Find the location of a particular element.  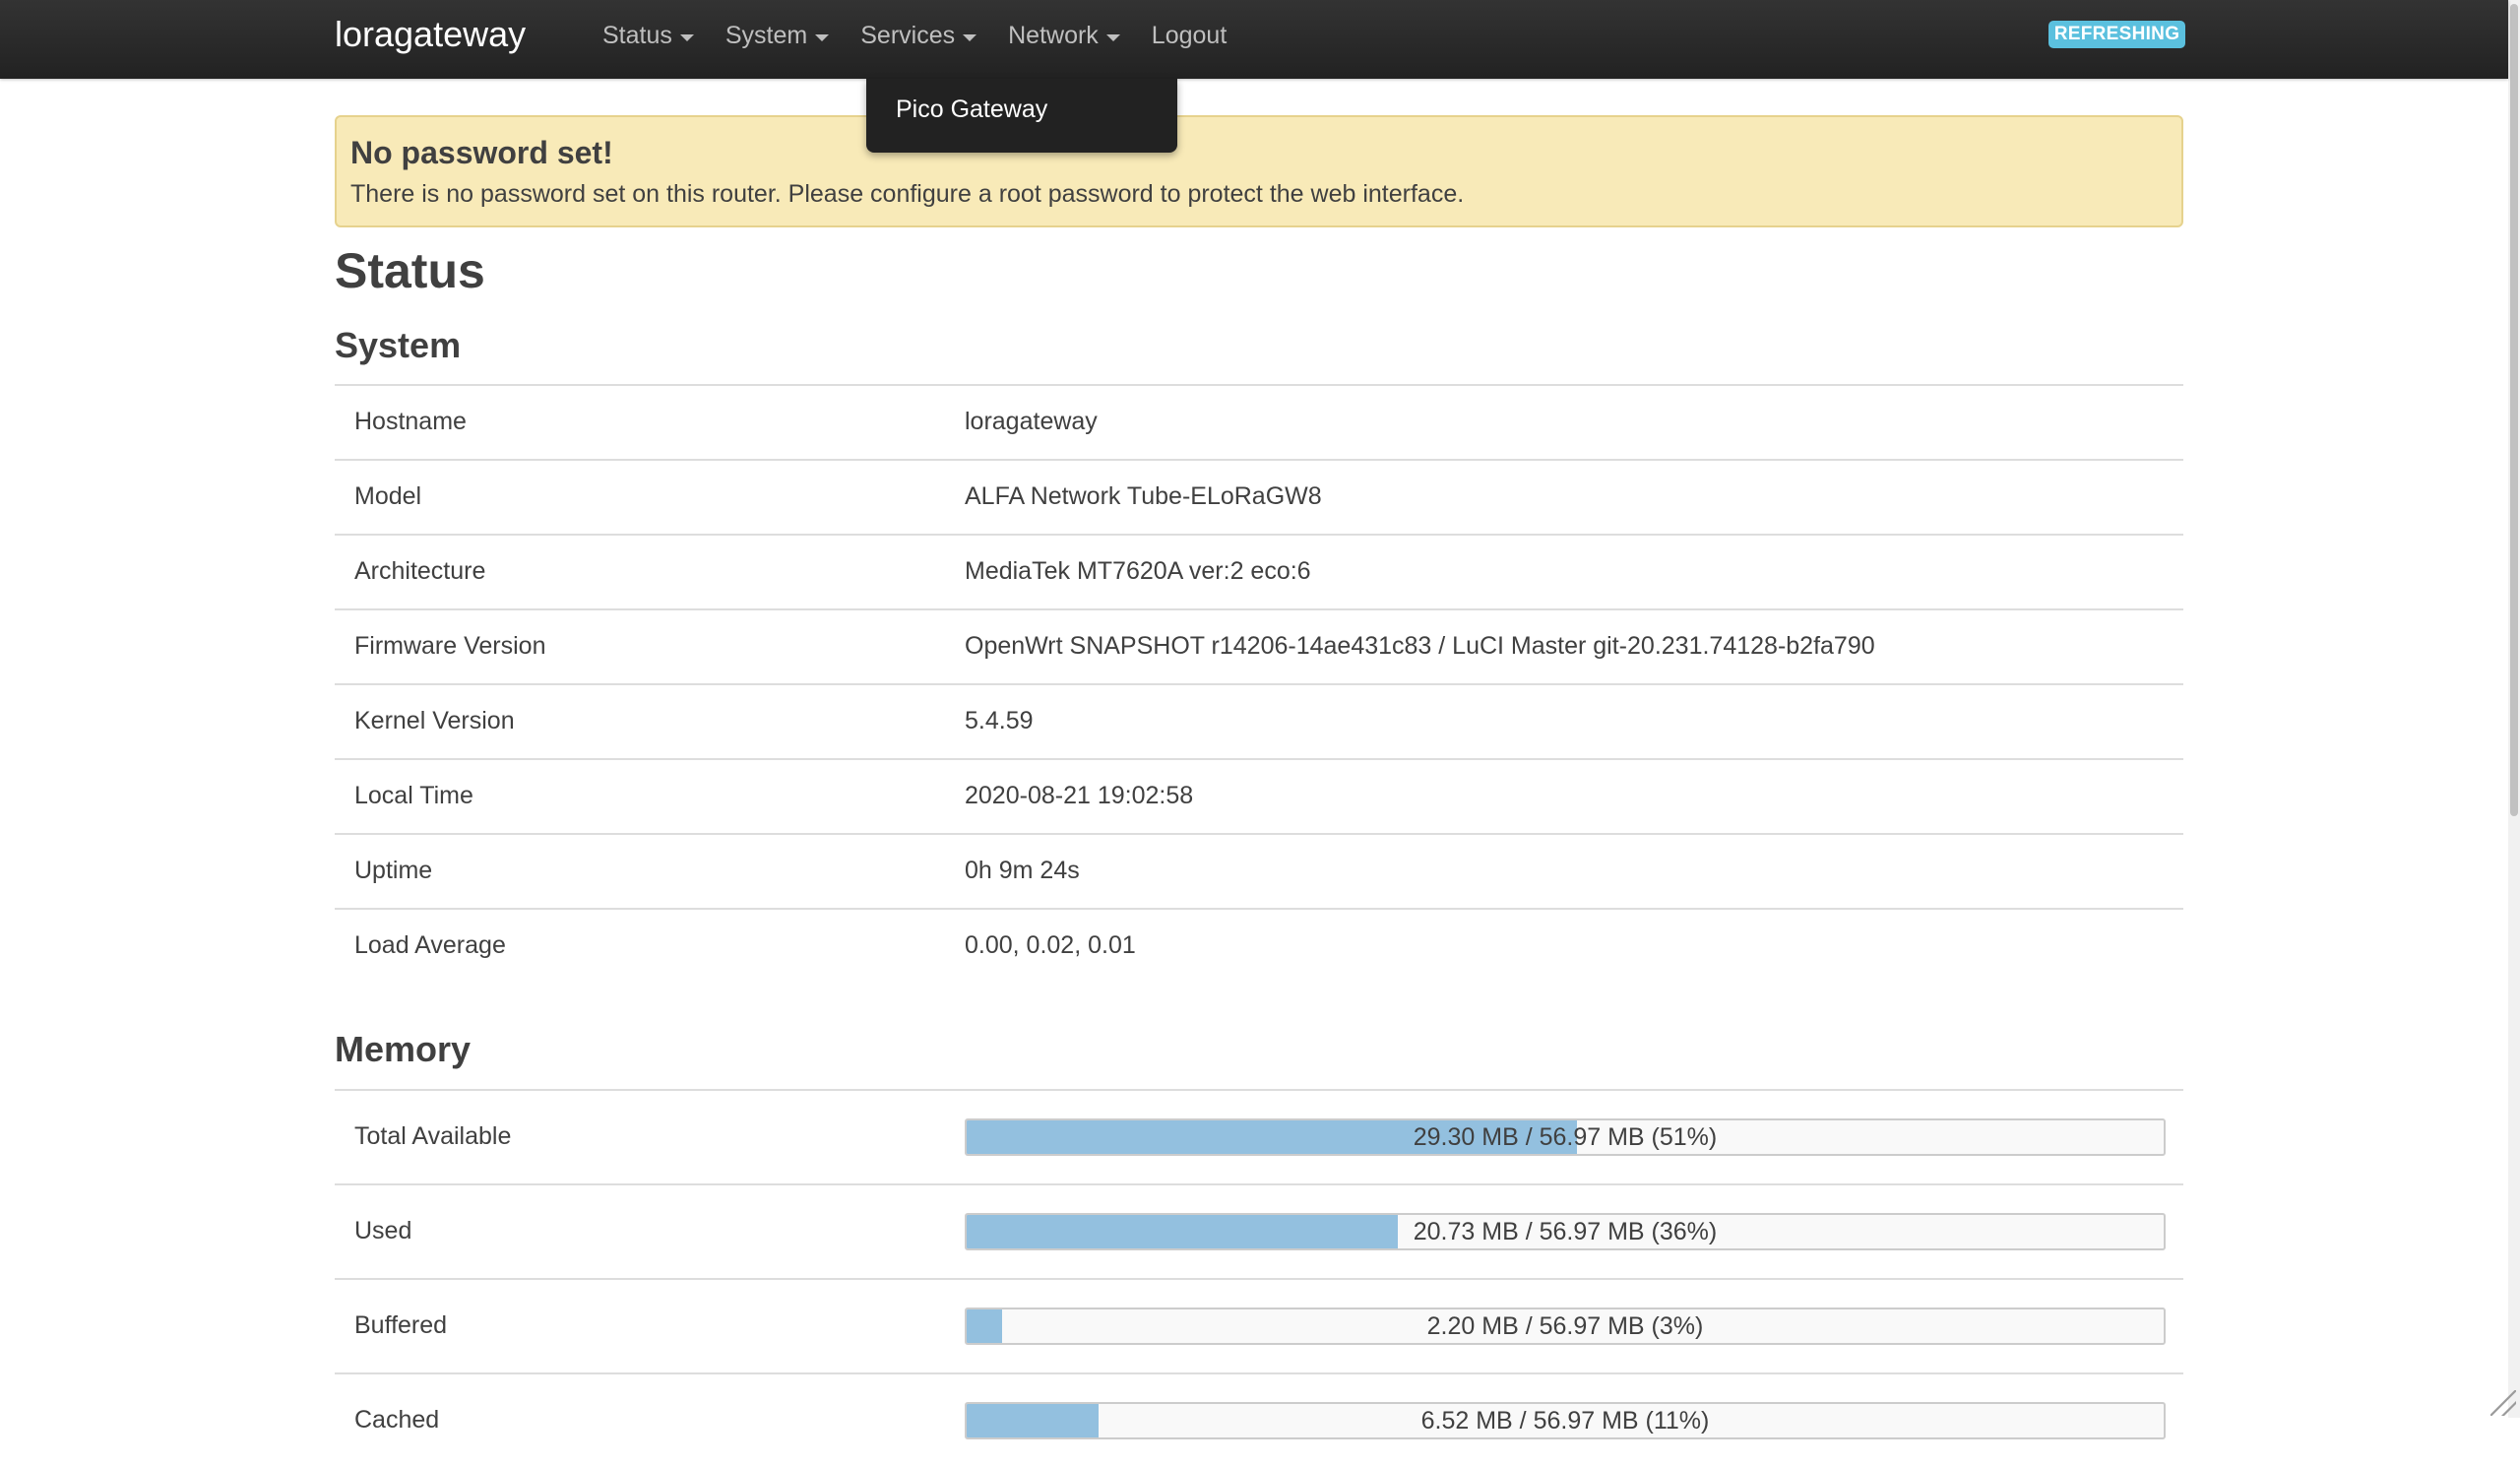

progress-text: 2.20 MB / 56.97 MB (3%) is located at coordinates (1565, 1326).